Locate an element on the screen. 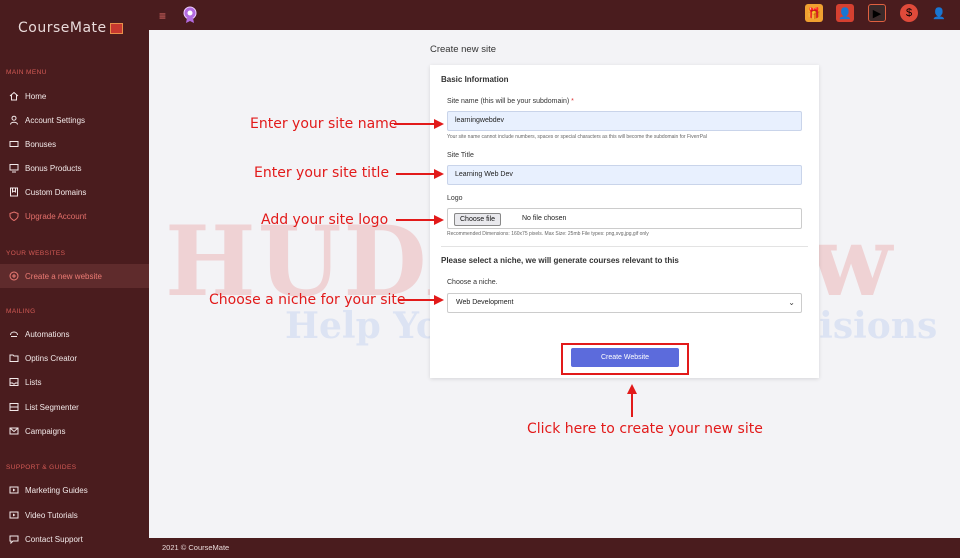  brand-icon is located at coordinates (116, 28).